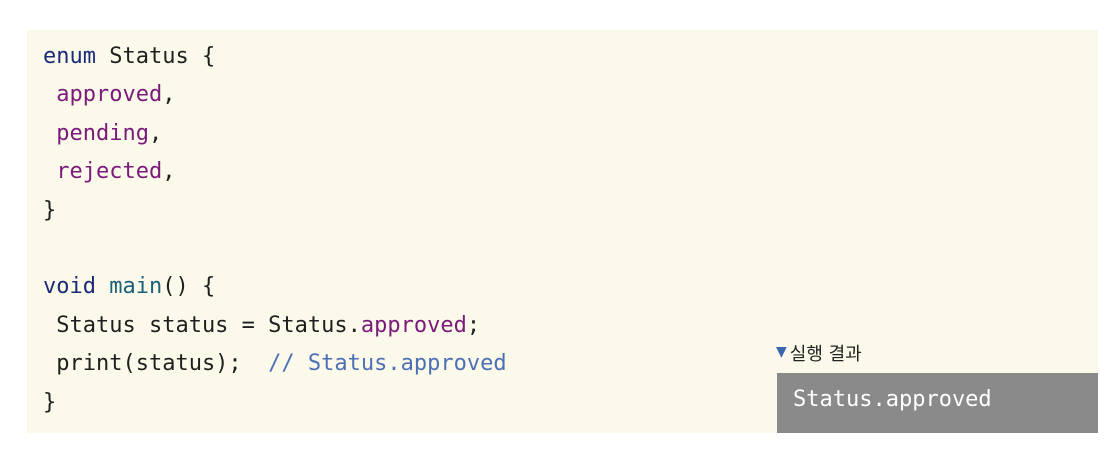  I want to click on code-line: print(status); // Status.approved, so click(275, 364).